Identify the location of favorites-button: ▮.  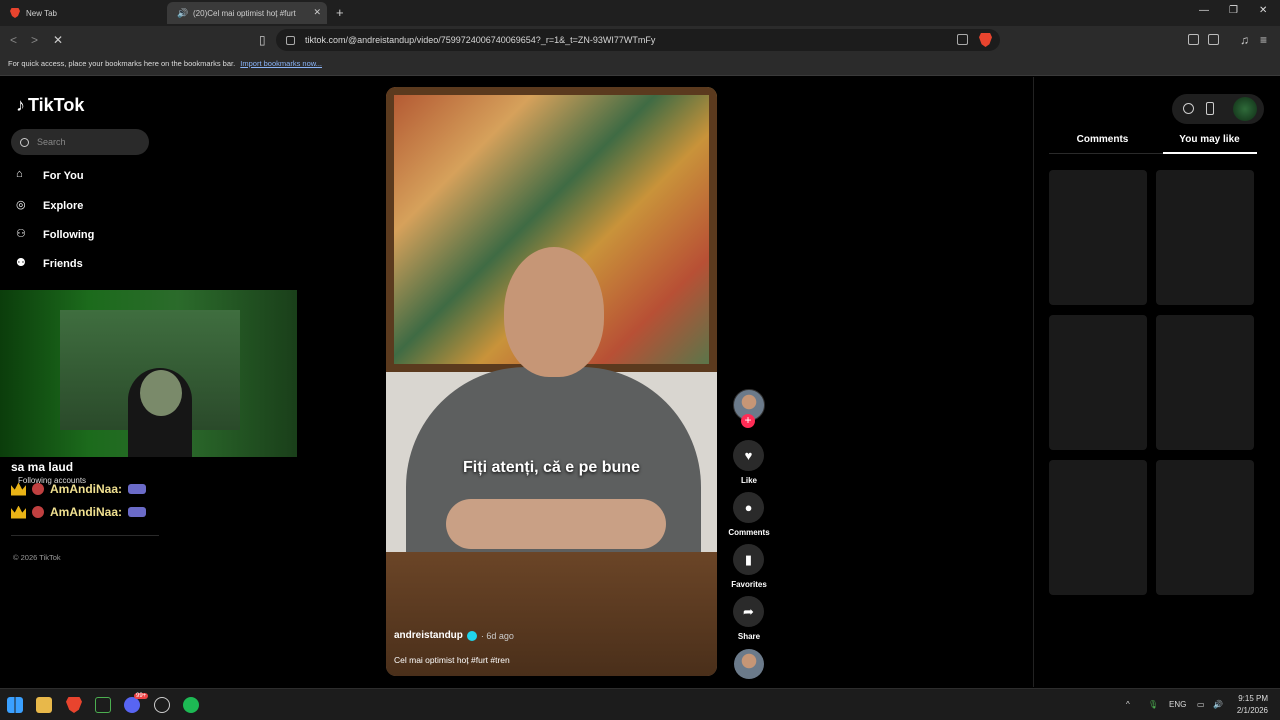
(748, 559).